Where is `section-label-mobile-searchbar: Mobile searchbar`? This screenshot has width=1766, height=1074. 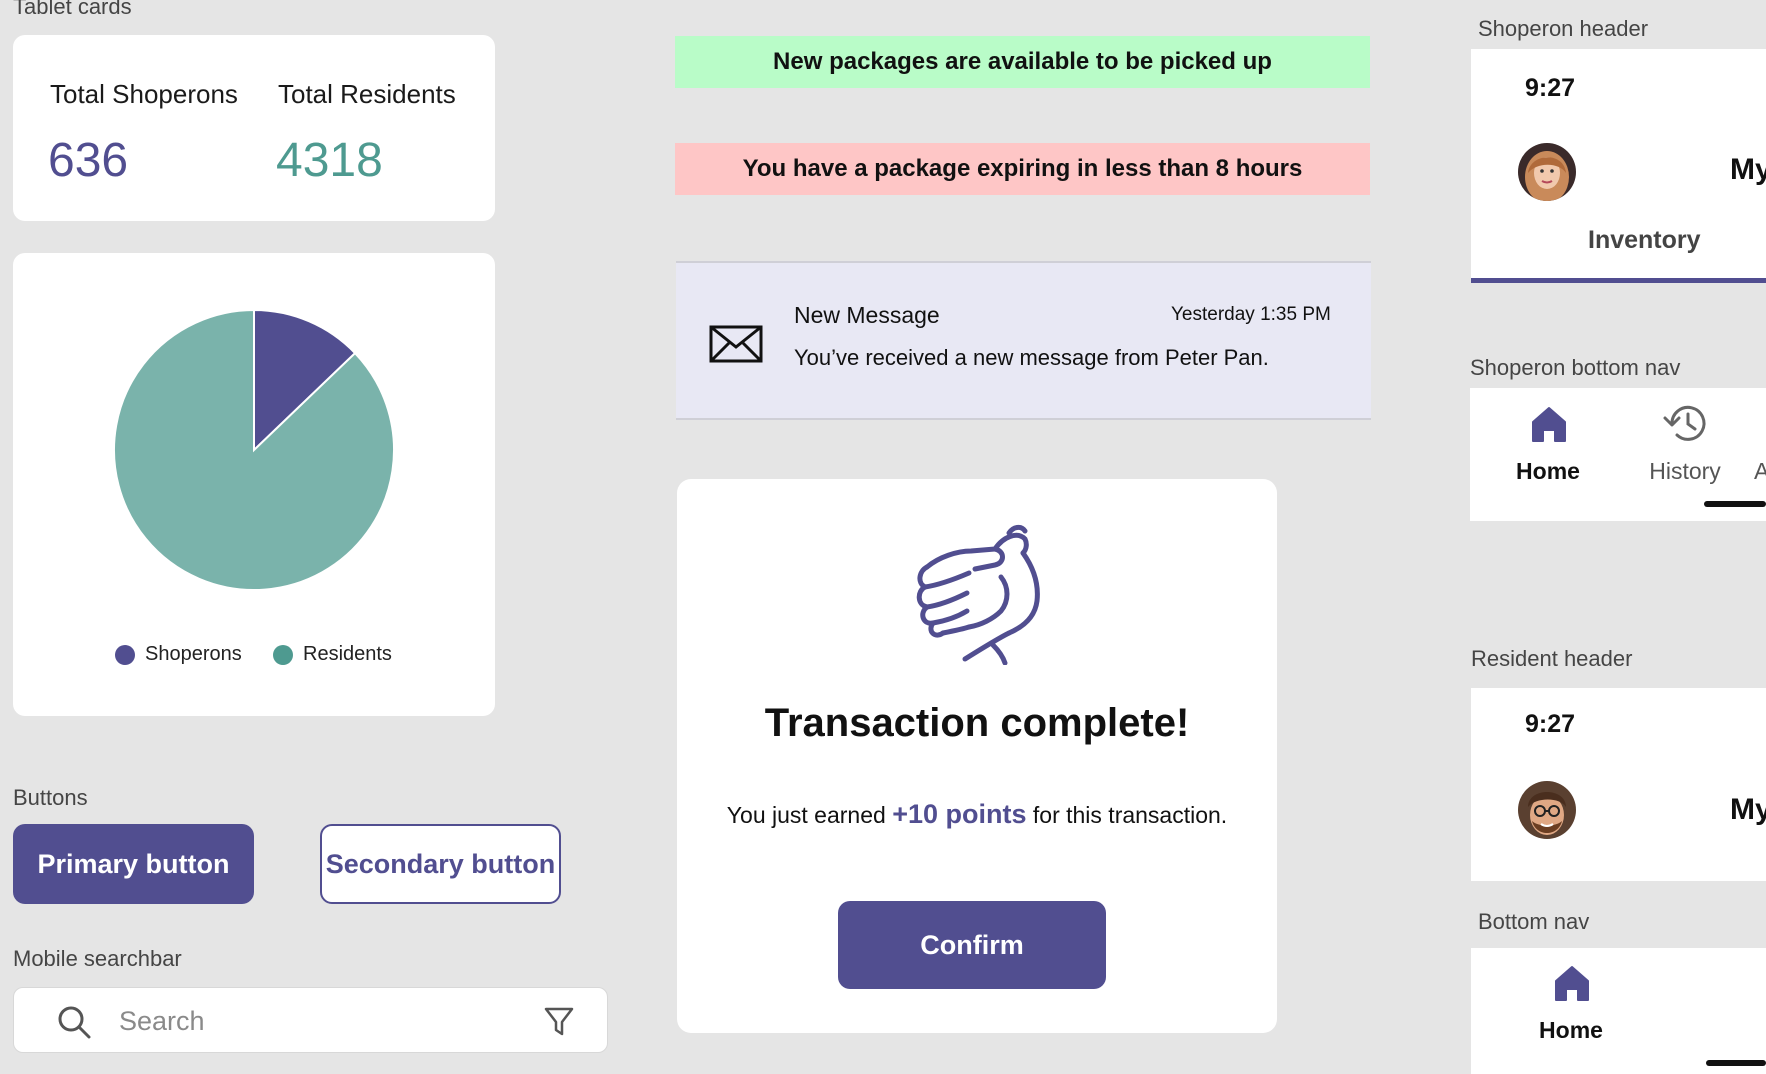 section-label-mobile-searchbar: Mobile searchbar is located at coordinates (97, 958).